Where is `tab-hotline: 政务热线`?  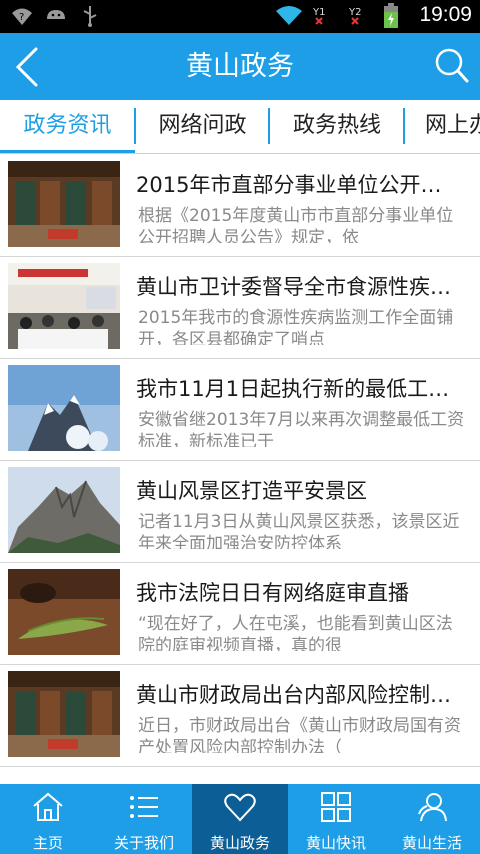
tab-hotline: 政务热线 is located at coordinates (337, 126).